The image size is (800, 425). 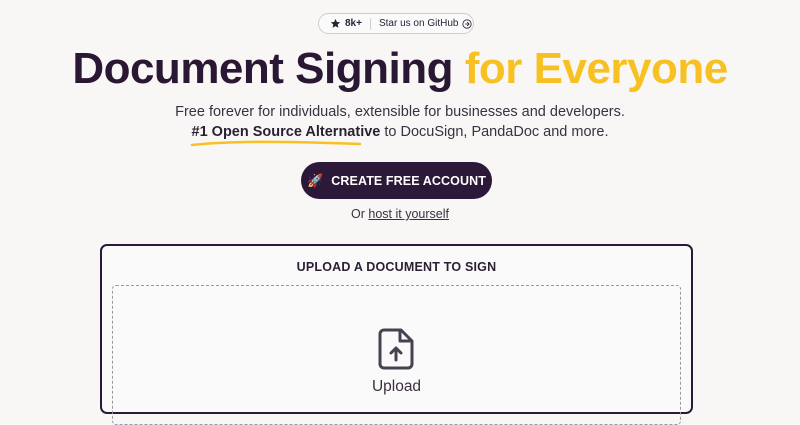 What do you see at coordinates (353, 23) in the screenshot?
I see `github-star-count: 8k+` at bounding box center [353, 23].